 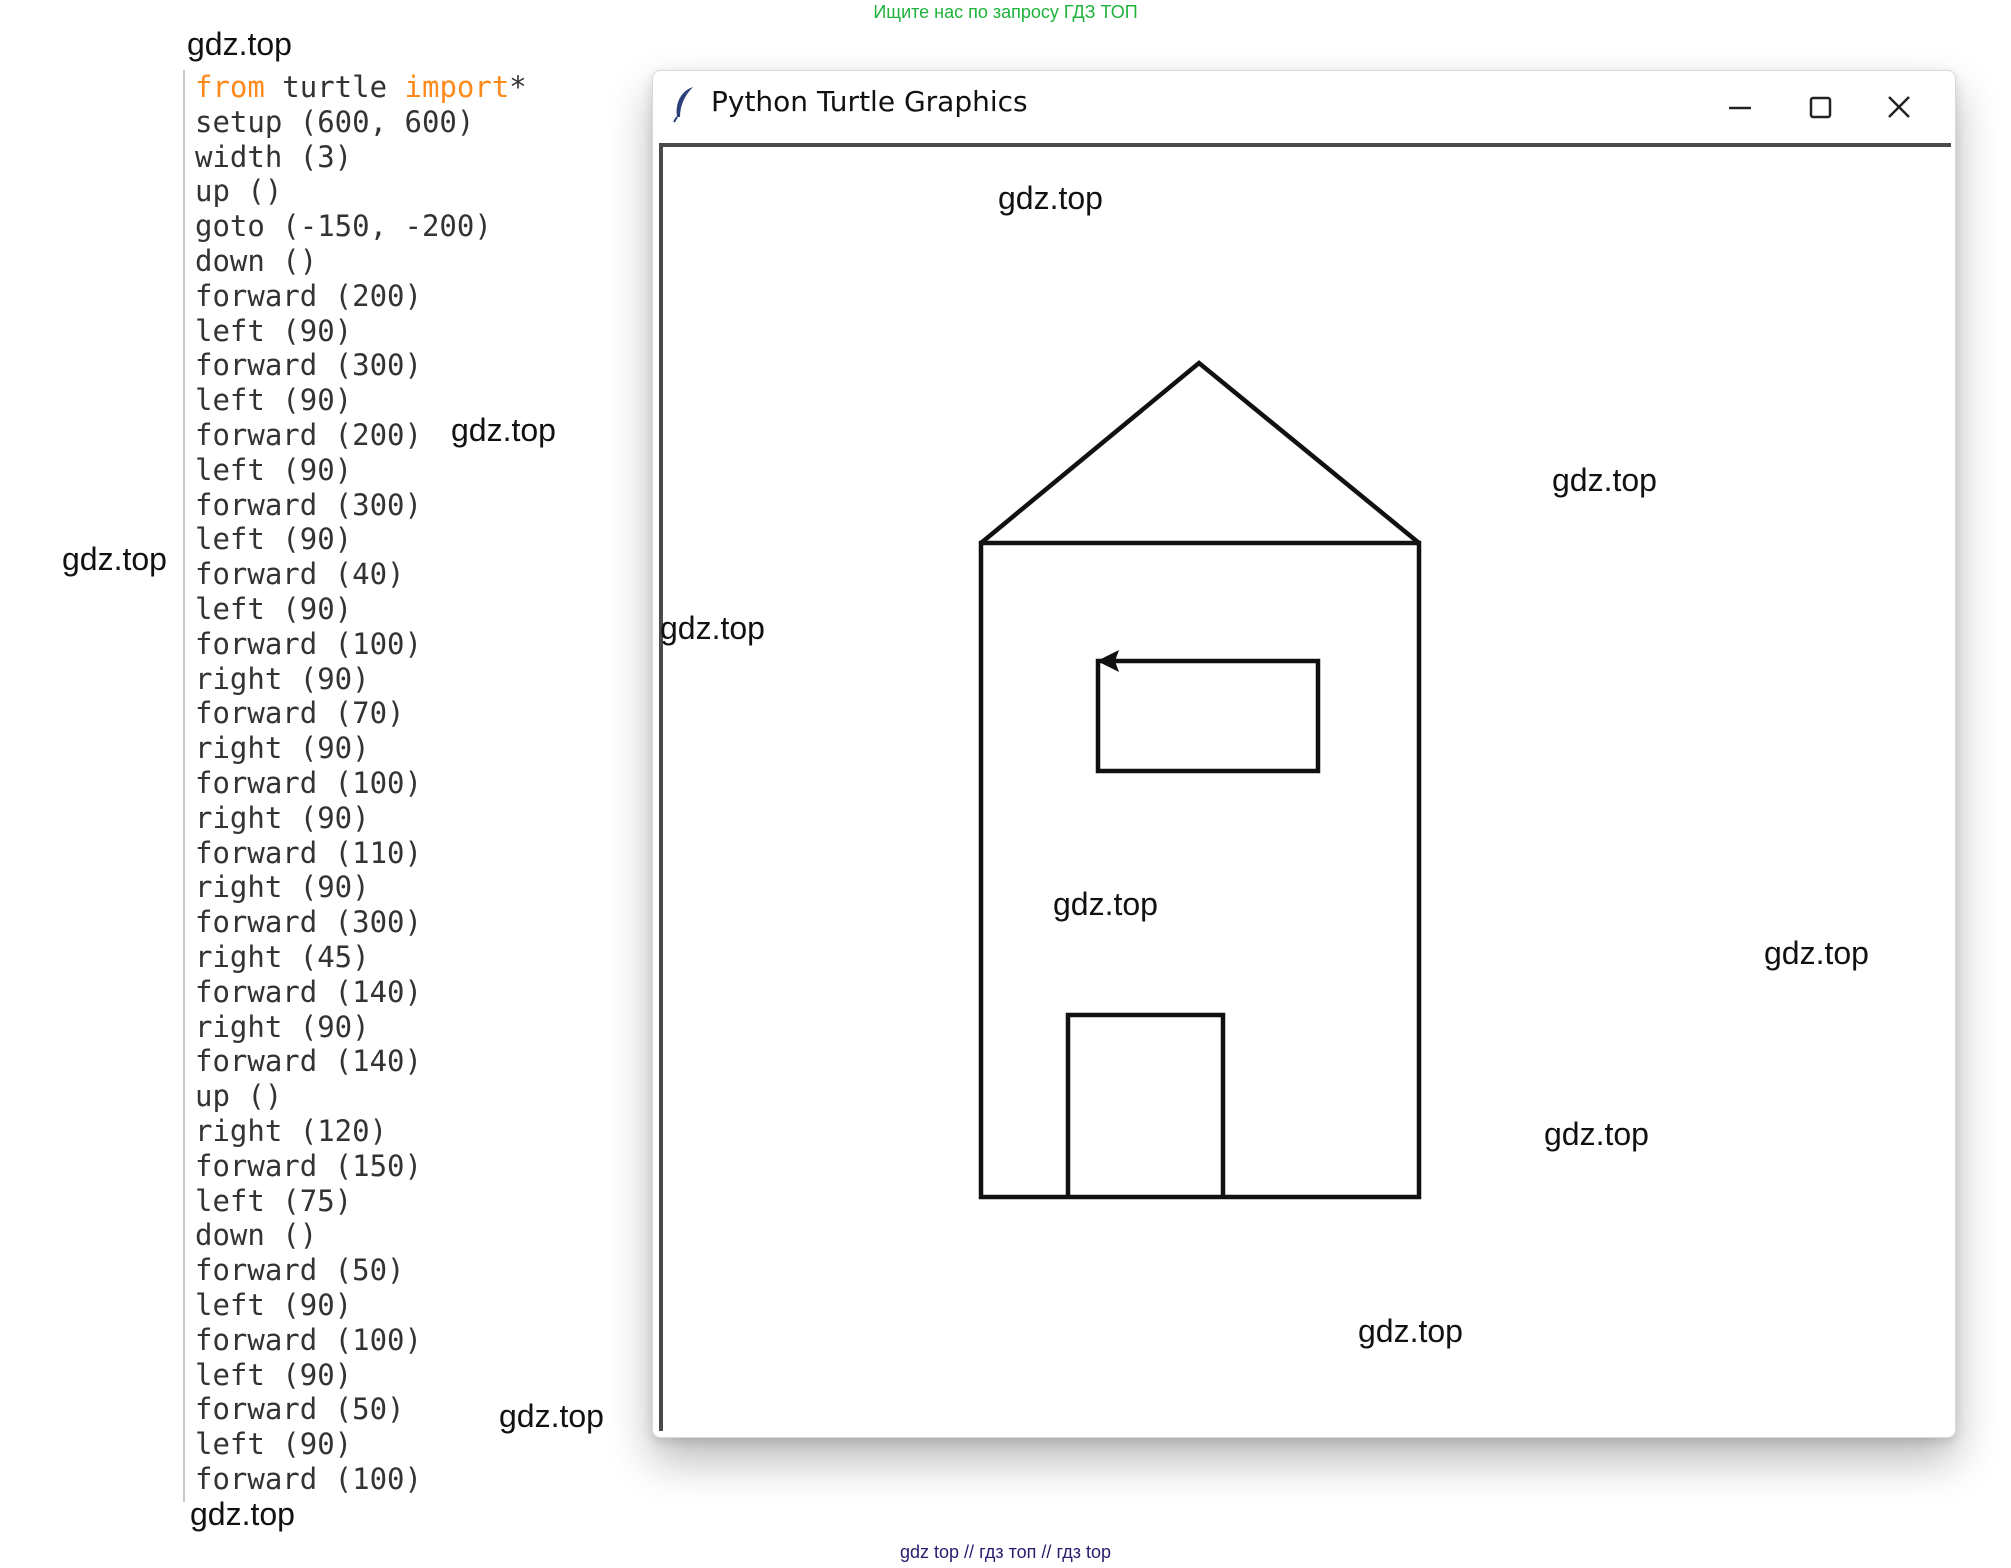 What do you see at coordinates (300, 574) in the screenshot?
I see `code-line: forward (40)` at bounding box center [300, 574].